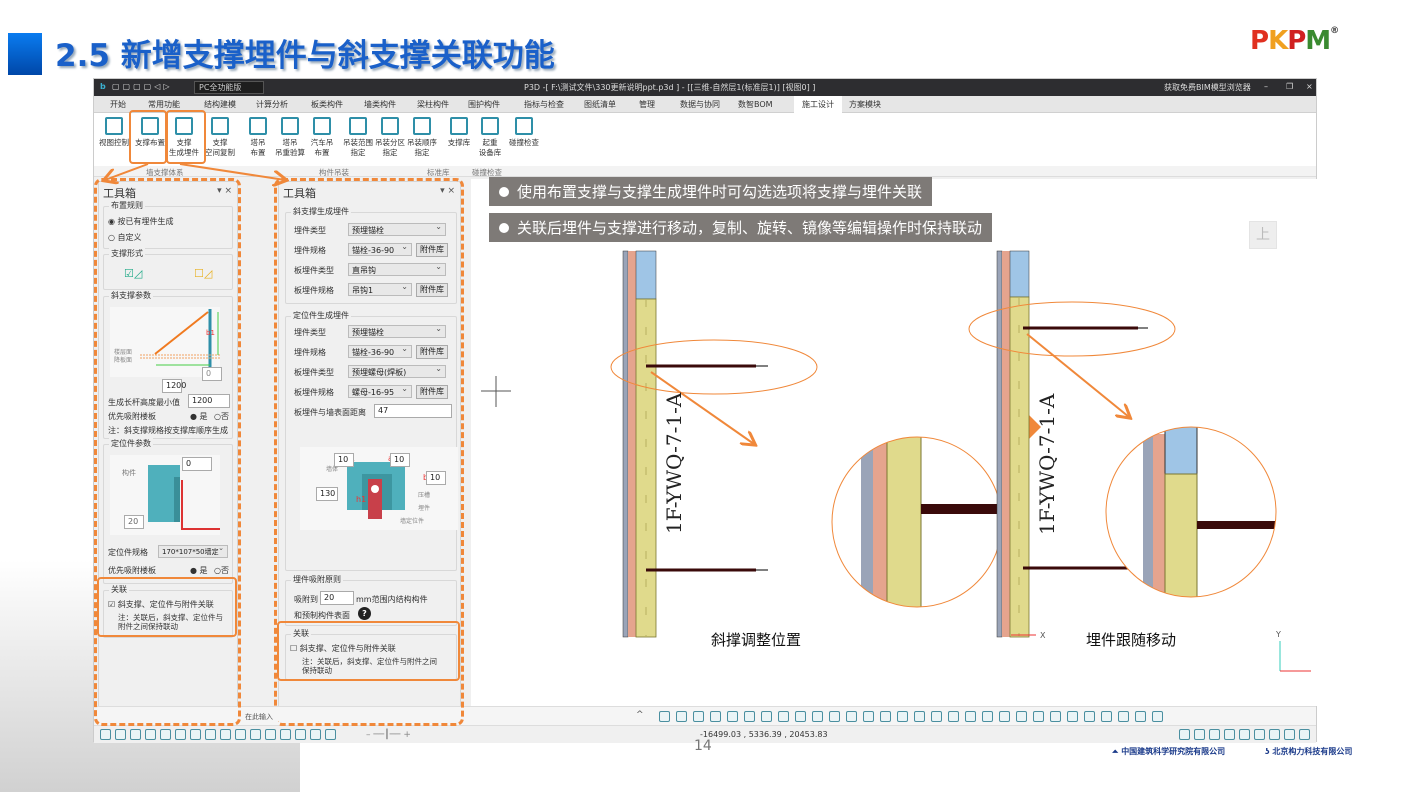 The height and width of the screenshot is (792, 1408). What do you see at coordinates (327, 104) in the screenshot?
I see `menu-tab: 板类构件` at bounding box center [327, 104].